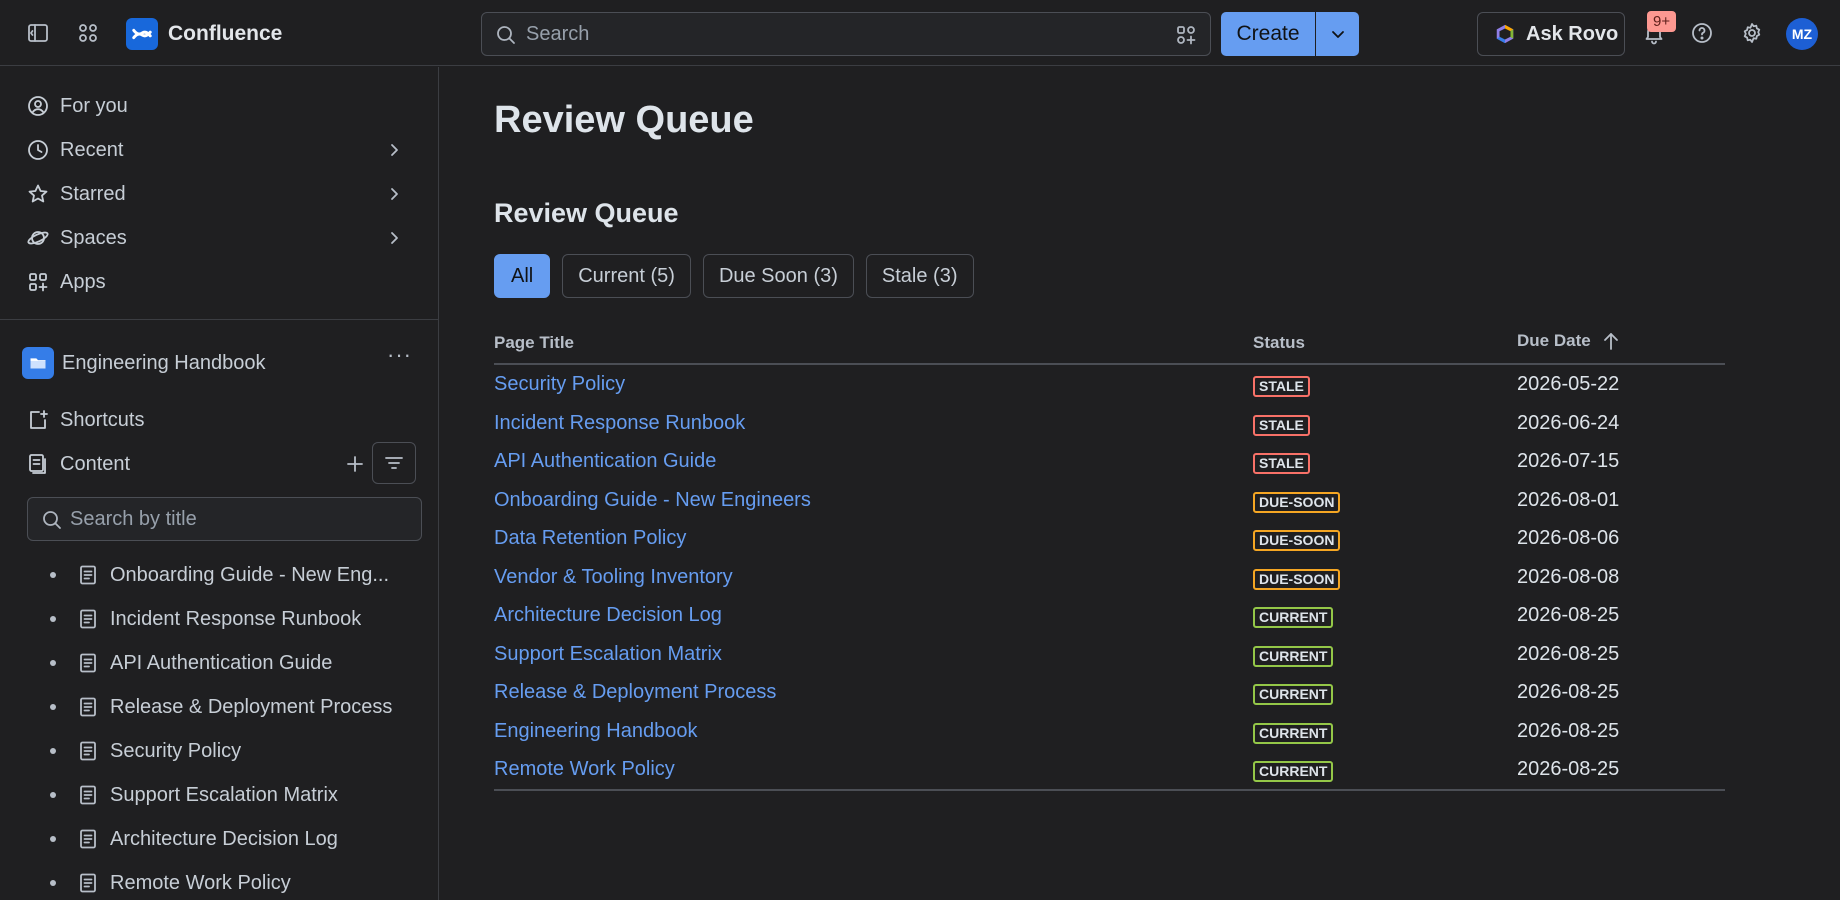 This screenshot has height=900, width=1840. Describe the element at coordinates (605, 461) in the screenshot. I see `page-title-link: API Authentication Guide` at that location.